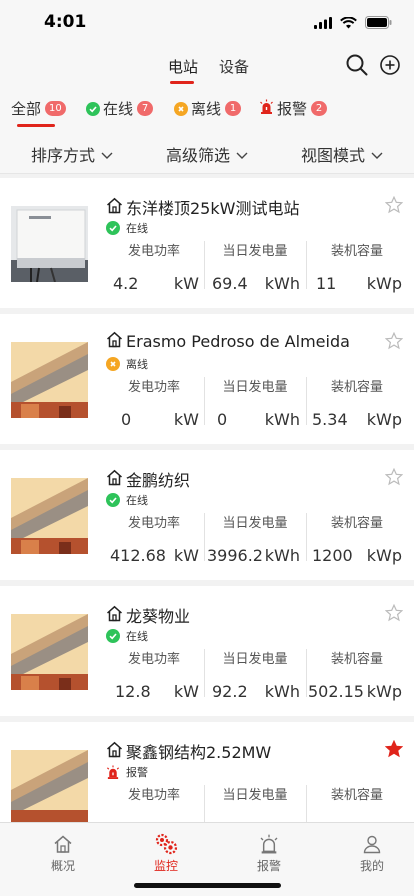  I want to click on tab-station: 电站, so click(183, 66).